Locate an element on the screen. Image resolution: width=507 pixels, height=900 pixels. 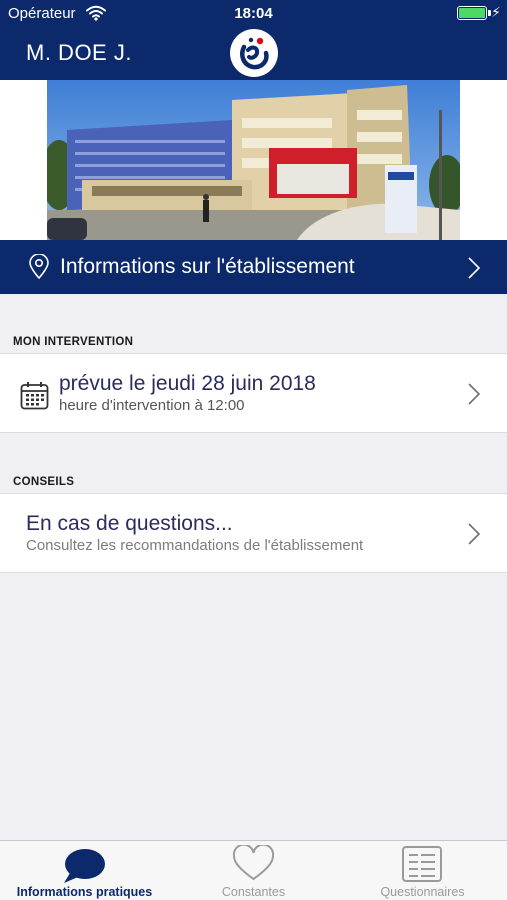
hospital-building-photo is located at coordinates (253, 160).